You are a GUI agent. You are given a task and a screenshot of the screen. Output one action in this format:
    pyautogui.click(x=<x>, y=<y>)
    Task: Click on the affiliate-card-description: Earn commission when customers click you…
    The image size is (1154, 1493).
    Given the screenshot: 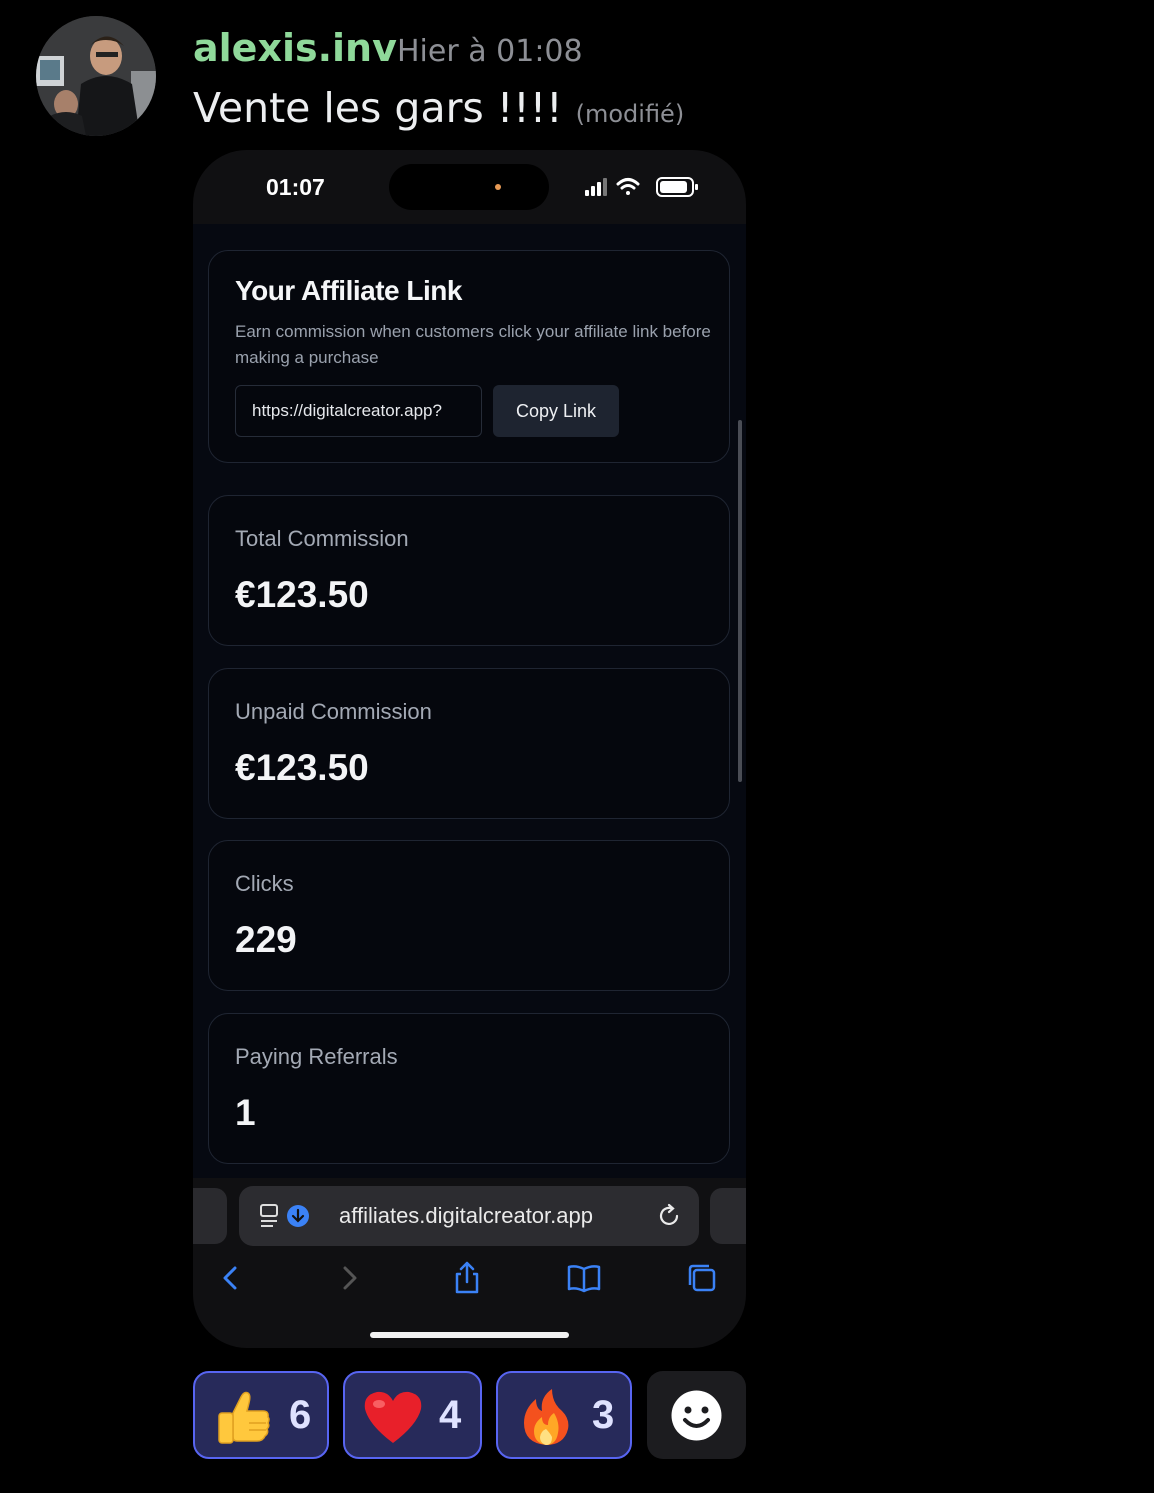 What is the action you would take?
    pyautogui.click(x=473, y=344)
    